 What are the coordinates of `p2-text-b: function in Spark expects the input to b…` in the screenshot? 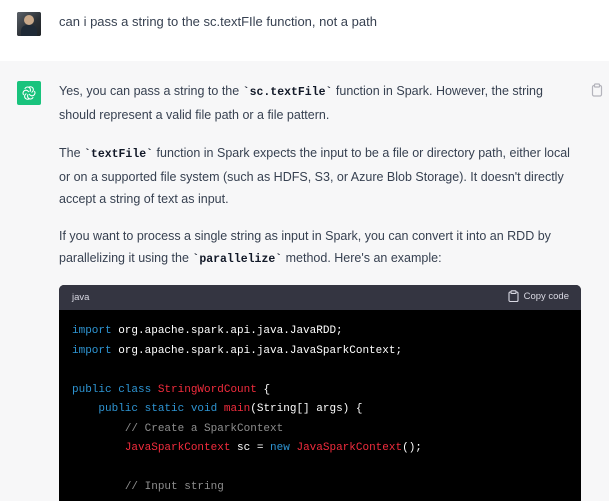 It's located at (361, 153).